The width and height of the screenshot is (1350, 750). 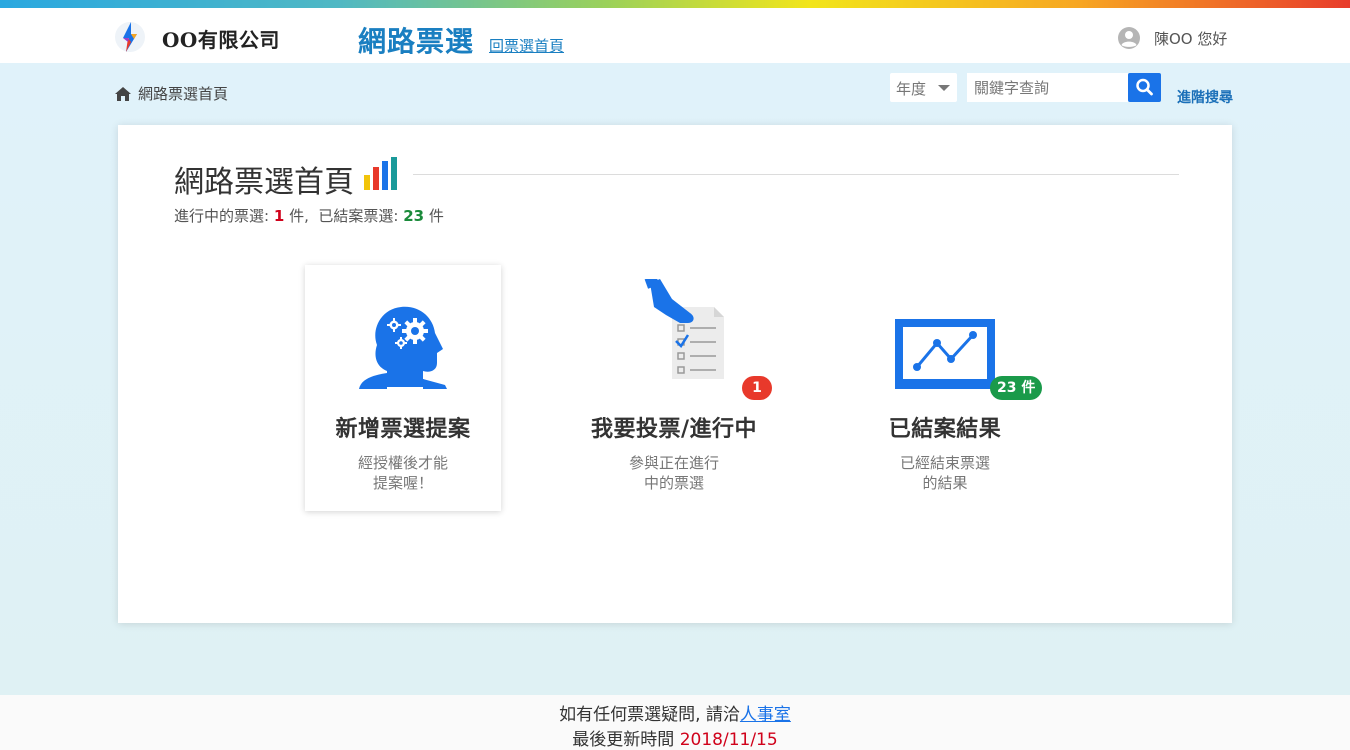 I want to click on tile-description: 參與正在進行 中的票選, so click(x=674, y=473).